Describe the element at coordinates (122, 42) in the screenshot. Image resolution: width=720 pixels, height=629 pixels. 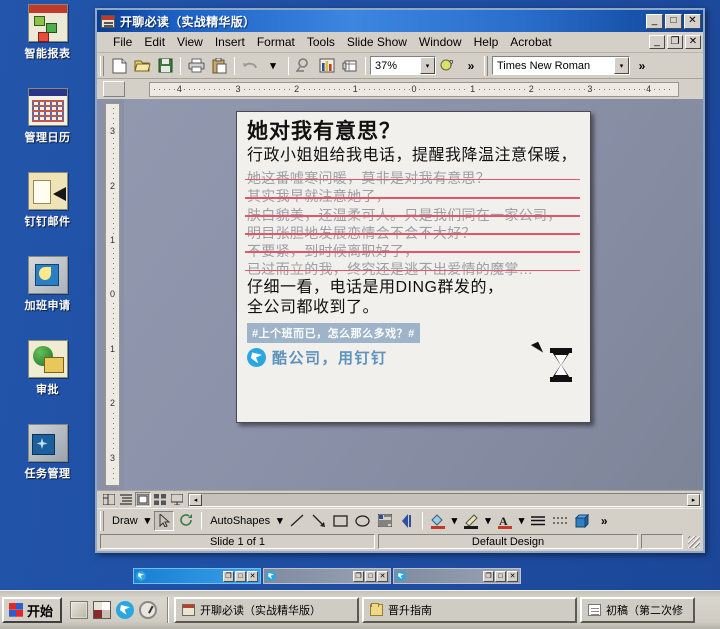
I see `menu-file: File` at that location.